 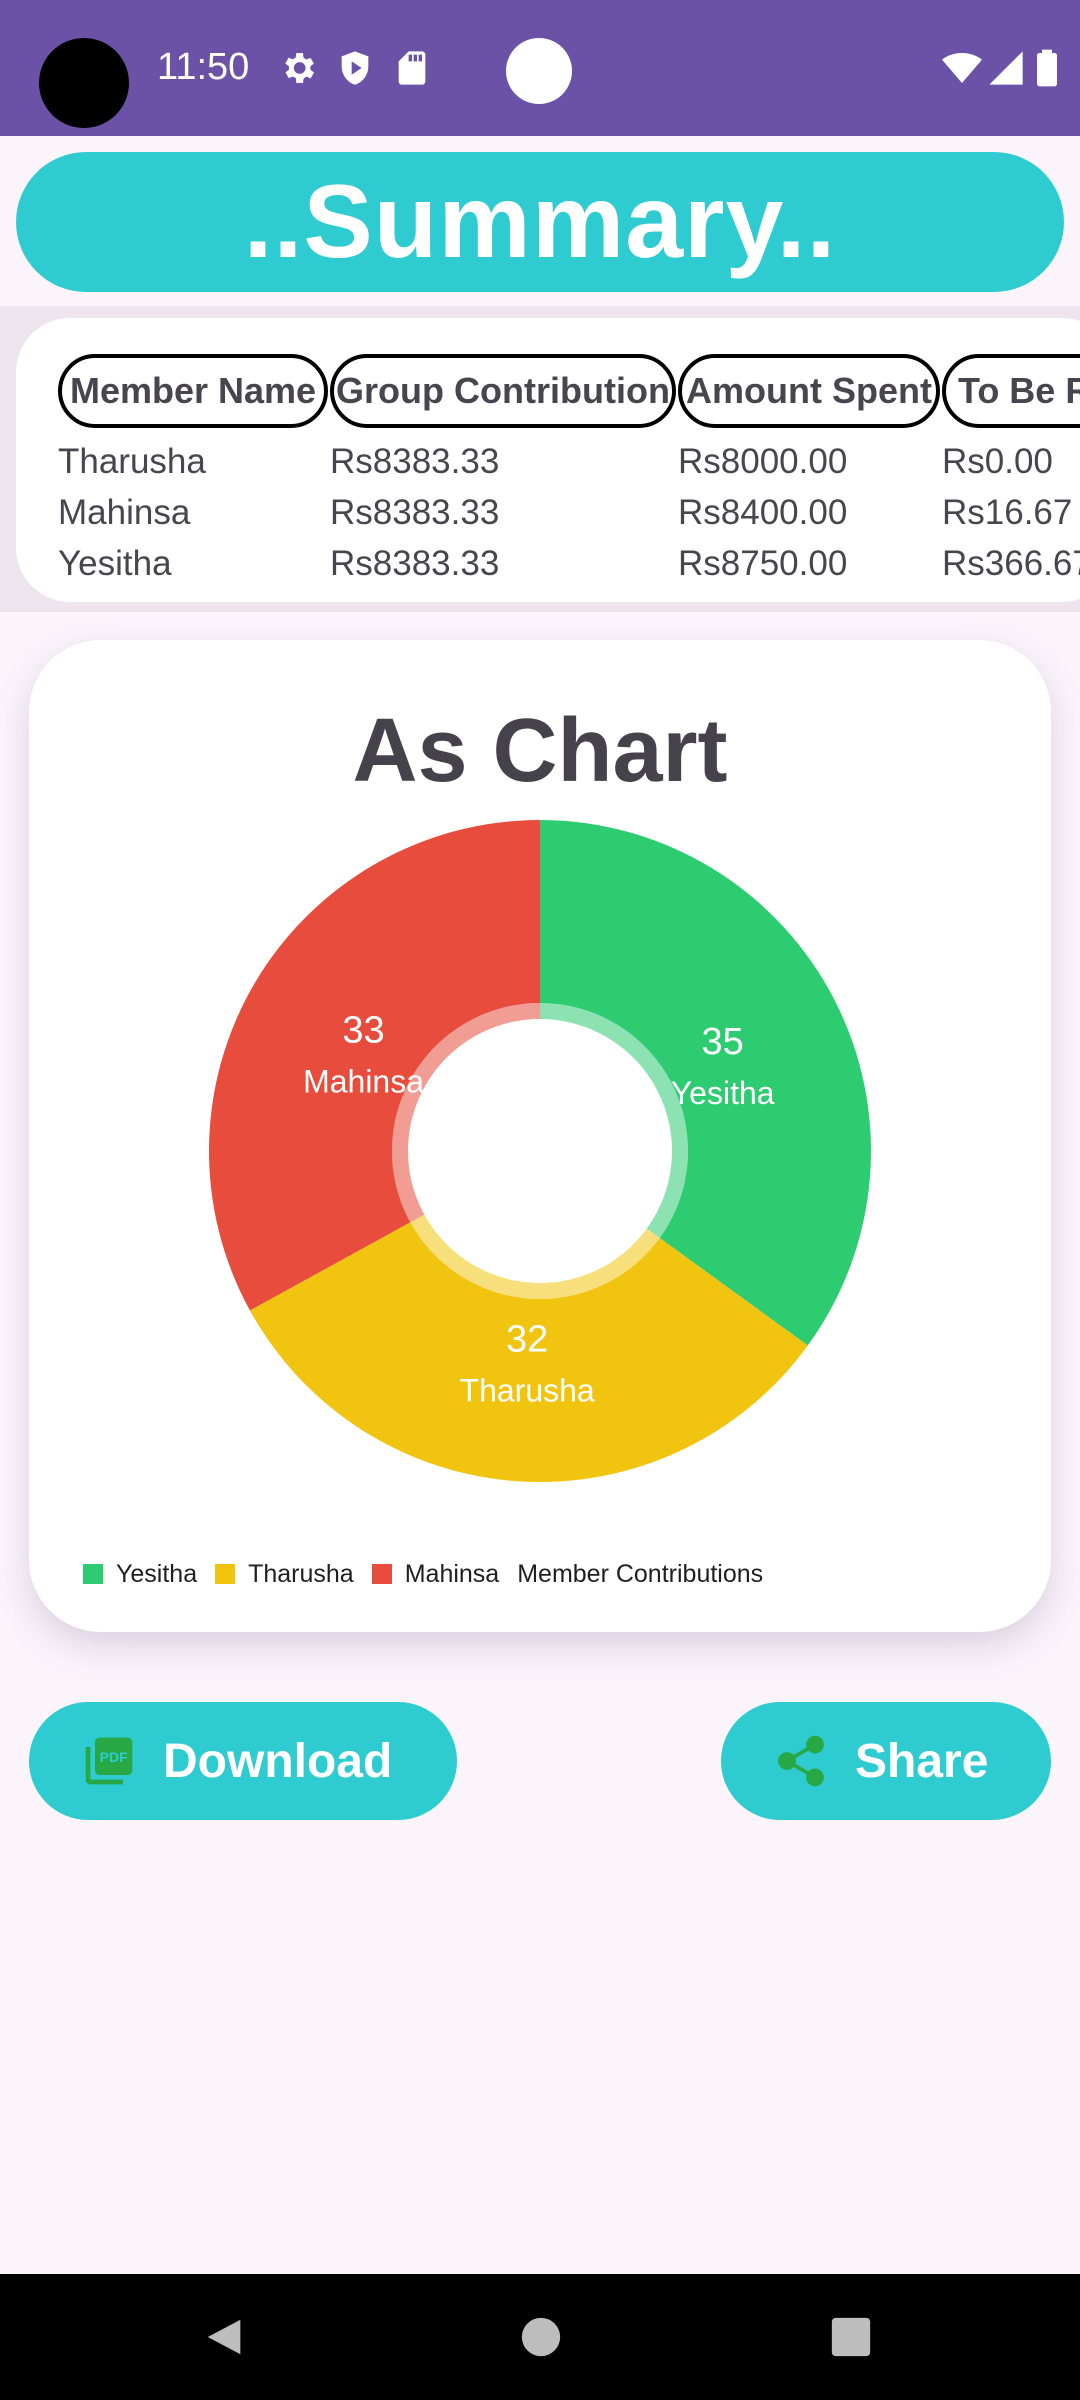 I want to click on signal-icon, so click(x=1006, y=68).